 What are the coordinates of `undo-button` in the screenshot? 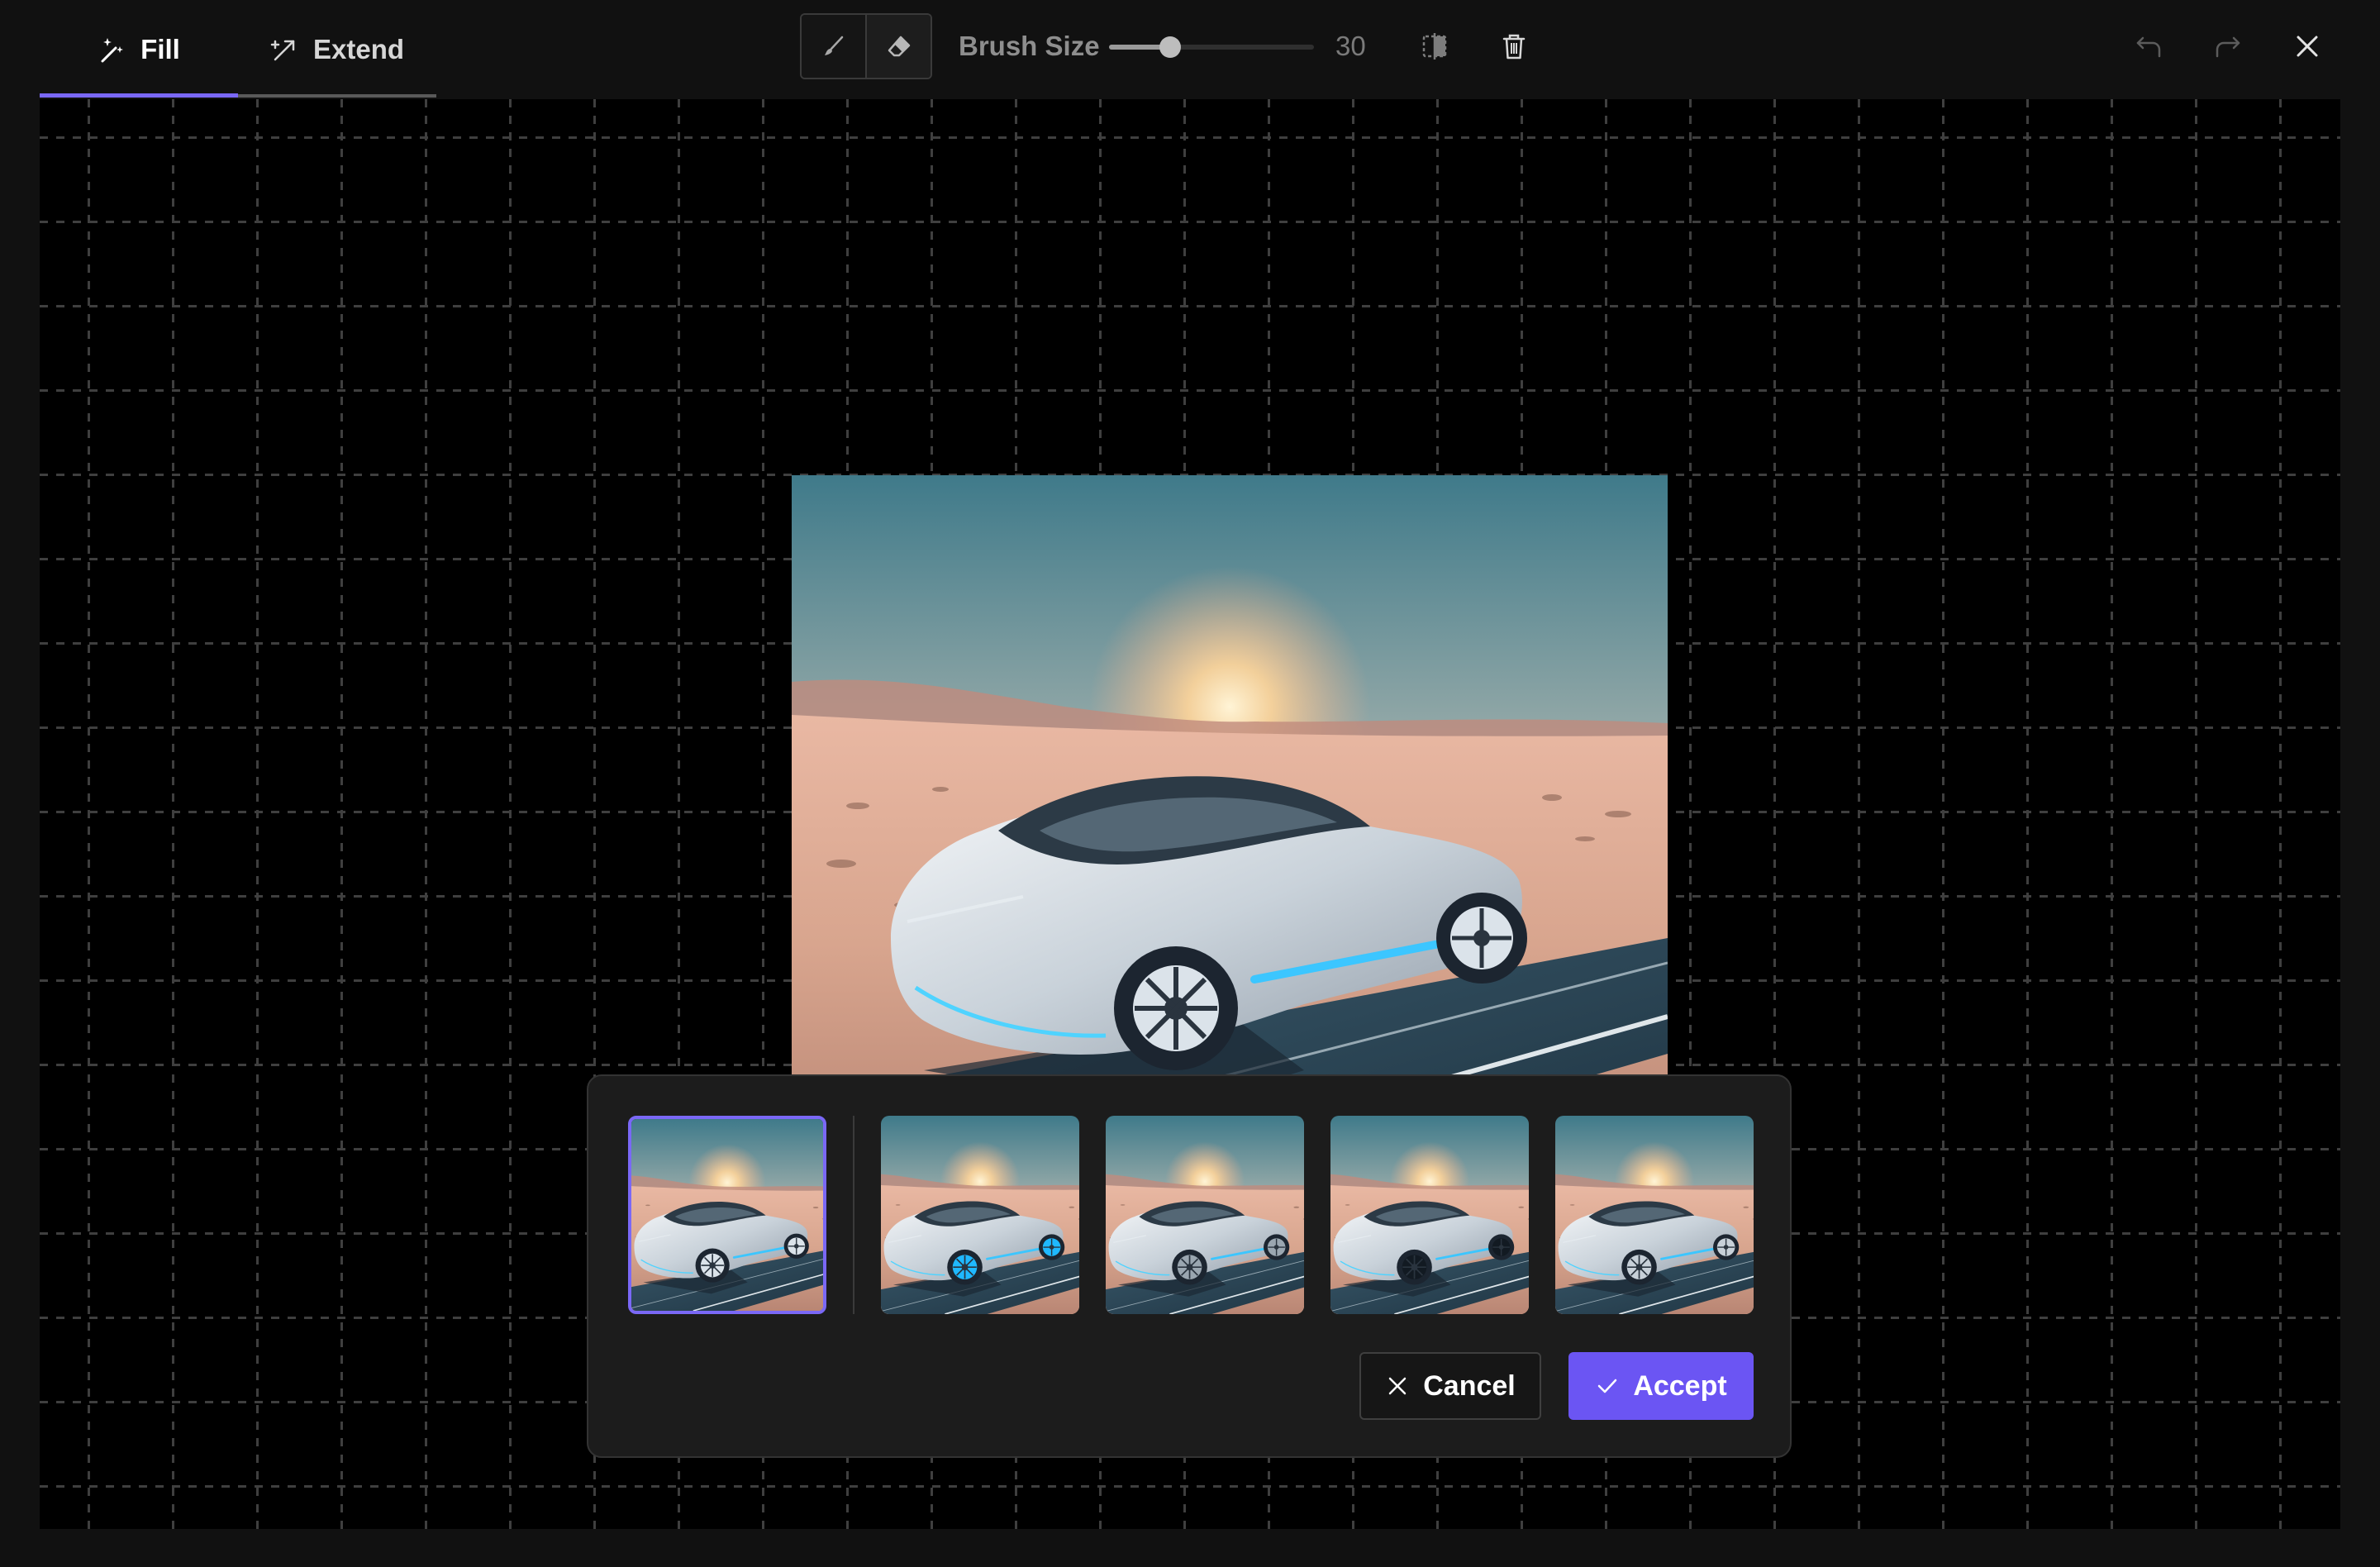 It's located at (2148, 46).